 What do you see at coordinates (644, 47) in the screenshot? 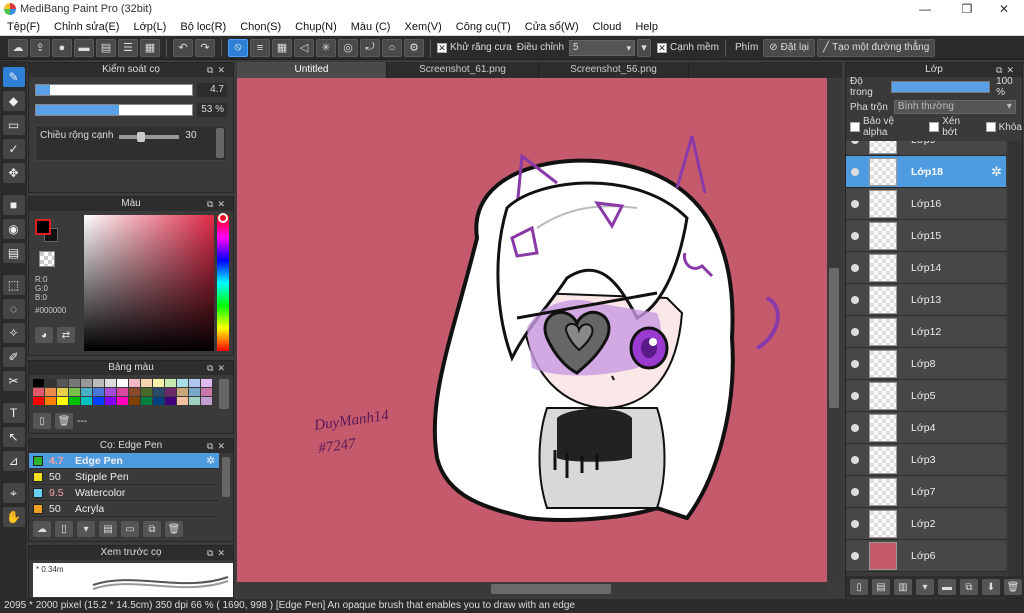
I see `correction-dropdown-icon: ▾` at bounding box center [644, 47].